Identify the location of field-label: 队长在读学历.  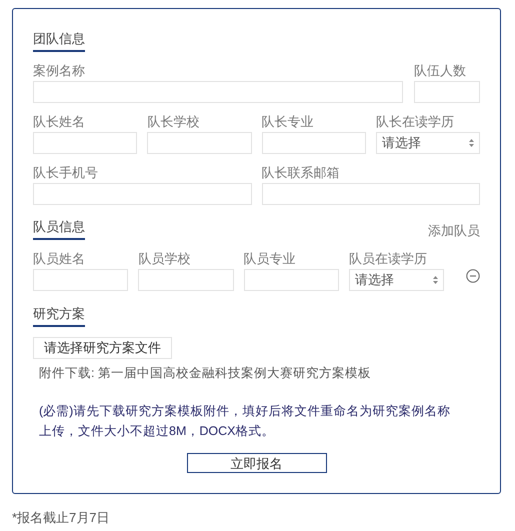
(415, 122).